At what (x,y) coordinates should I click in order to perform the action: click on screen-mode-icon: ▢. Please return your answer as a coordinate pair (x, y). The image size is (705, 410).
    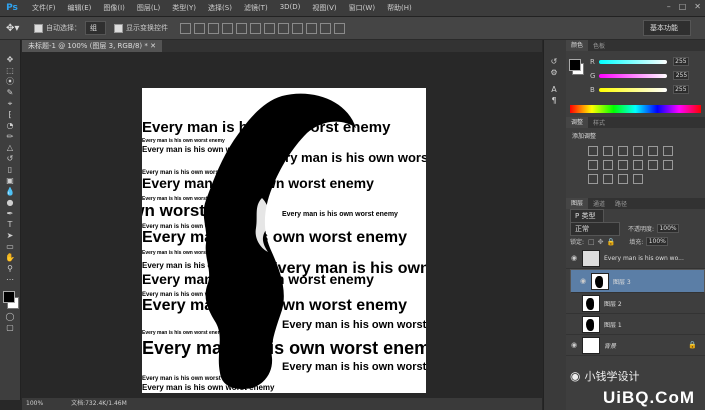
    Looking at the image, I should click on (10, 327).